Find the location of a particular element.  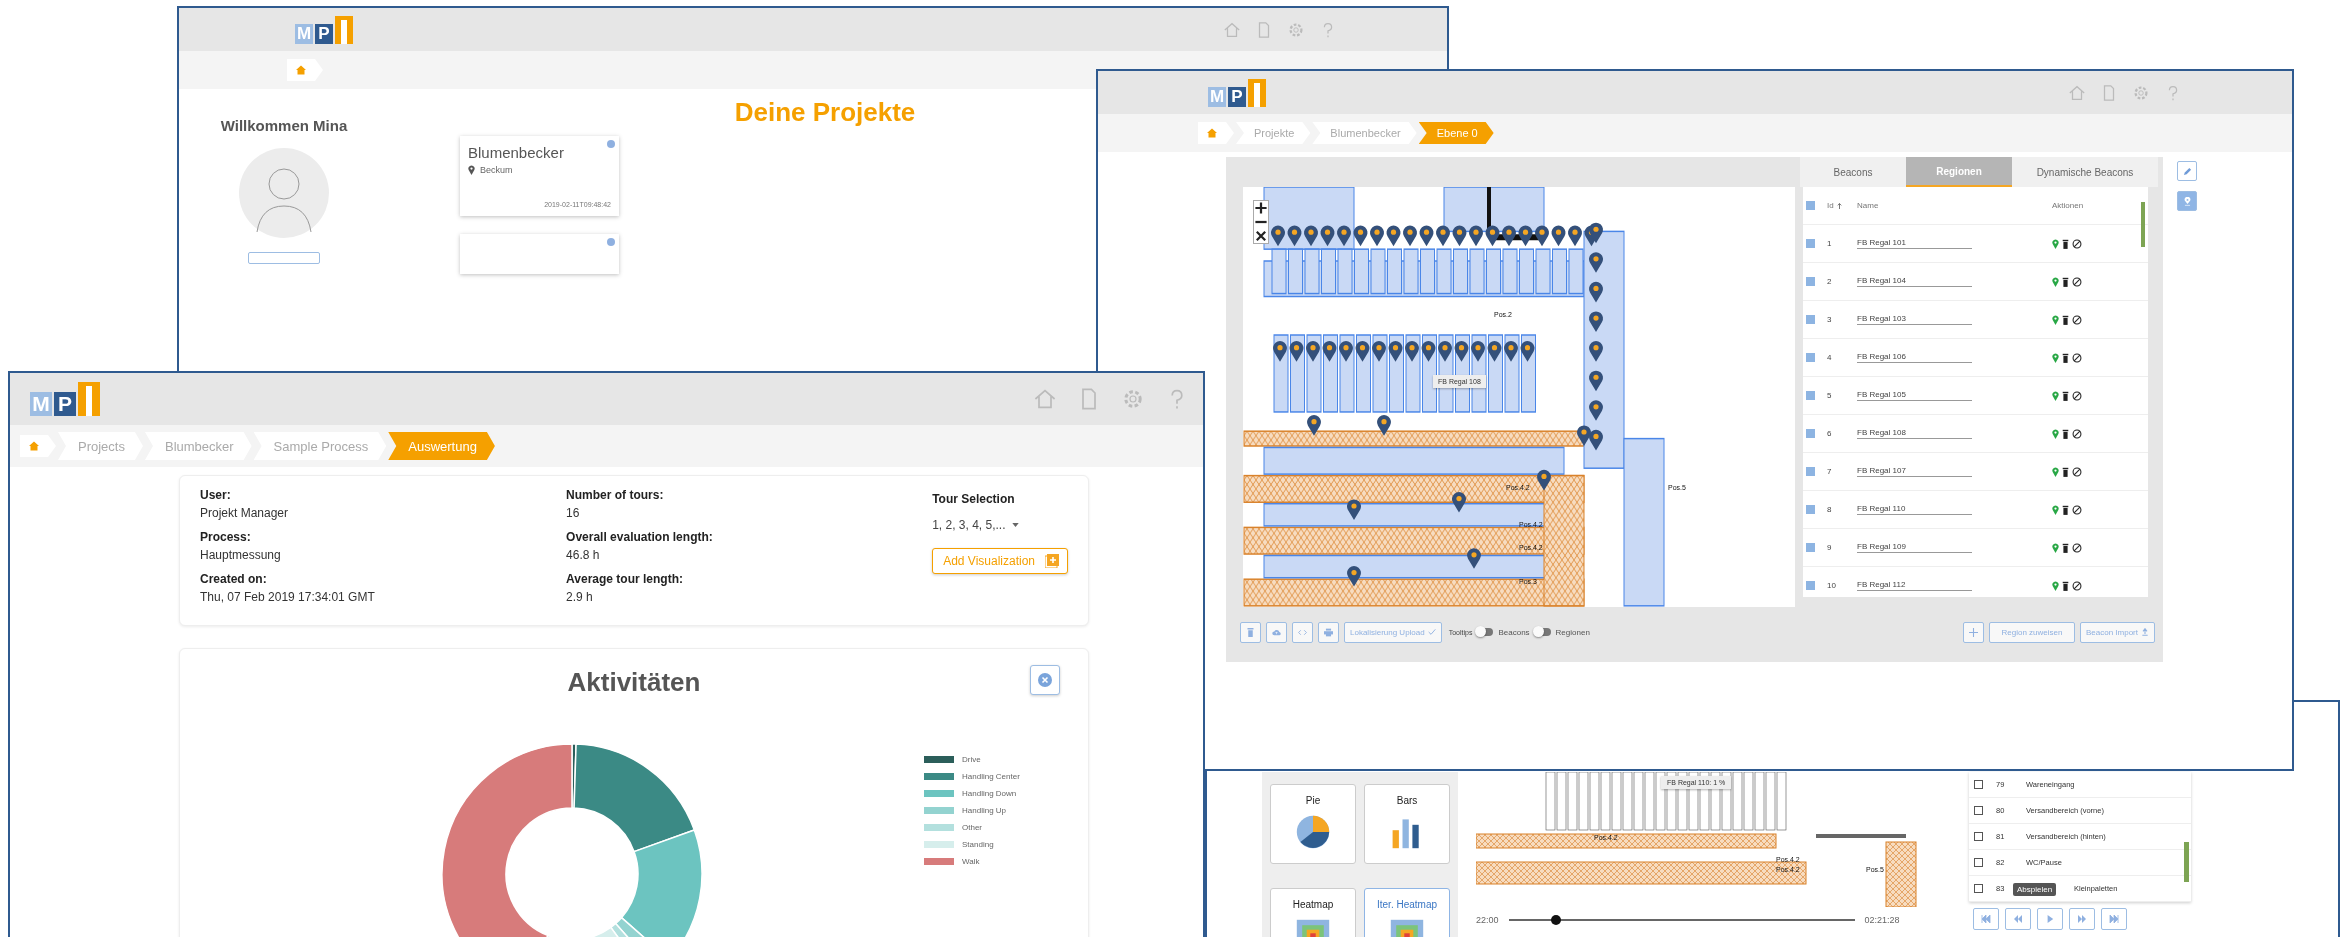

print-button is located at coordinates (1328, 632).